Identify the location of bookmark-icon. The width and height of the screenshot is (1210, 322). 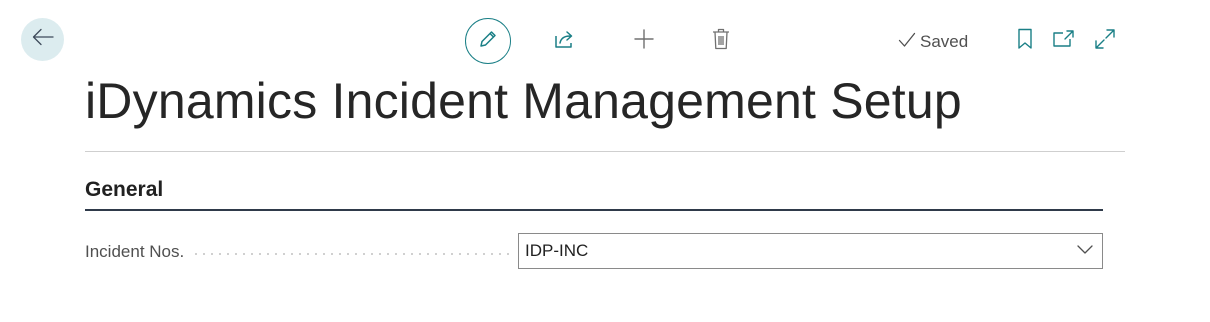
(1025, 41).